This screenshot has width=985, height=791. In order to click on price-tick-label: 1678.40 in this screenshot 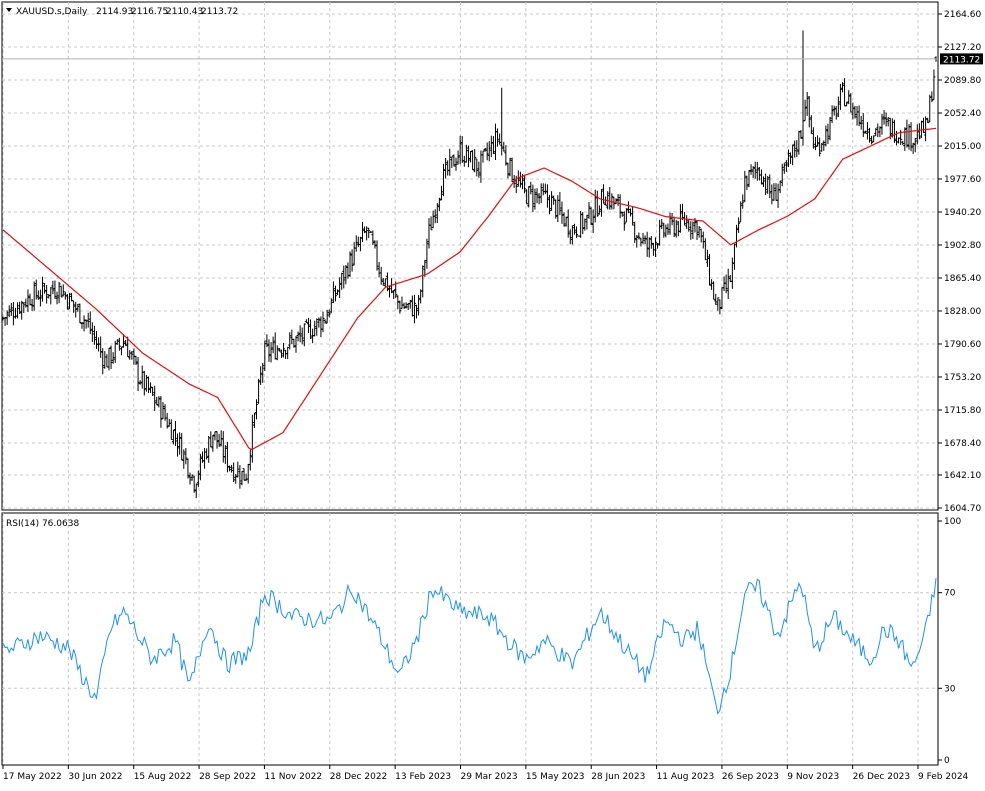, I will do `click(962, 444)`.